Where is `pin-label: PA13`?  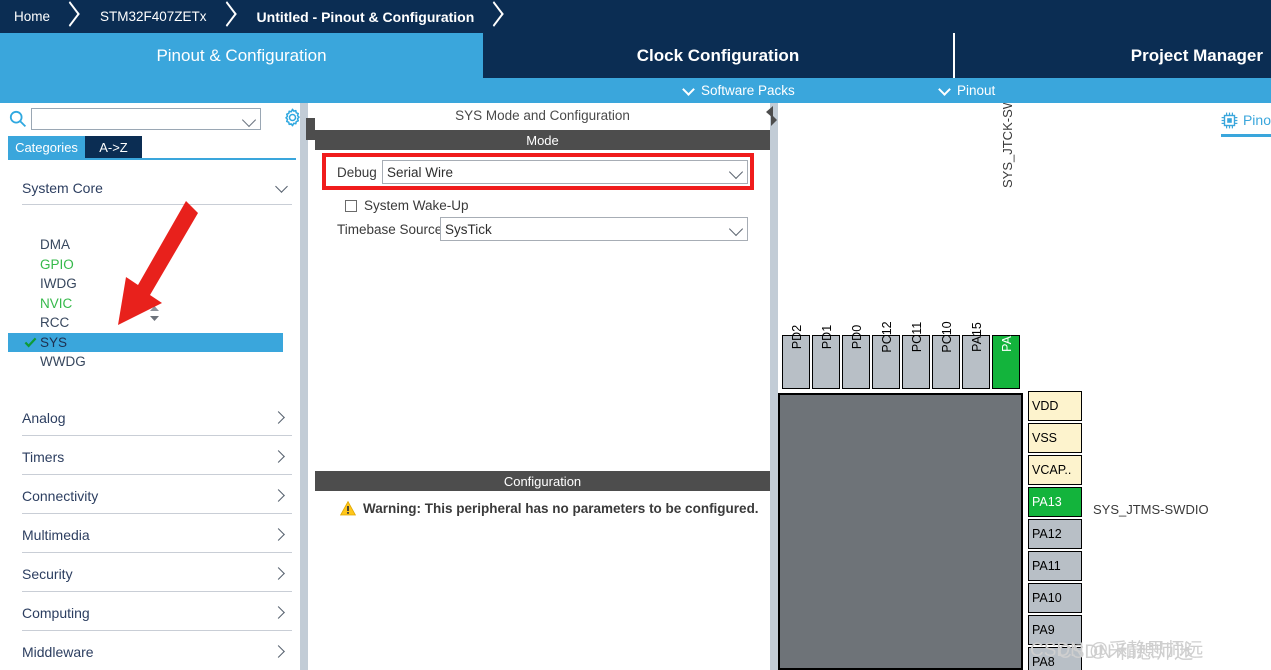
pin-label: PA13 is located at coordinates (1047, 502).